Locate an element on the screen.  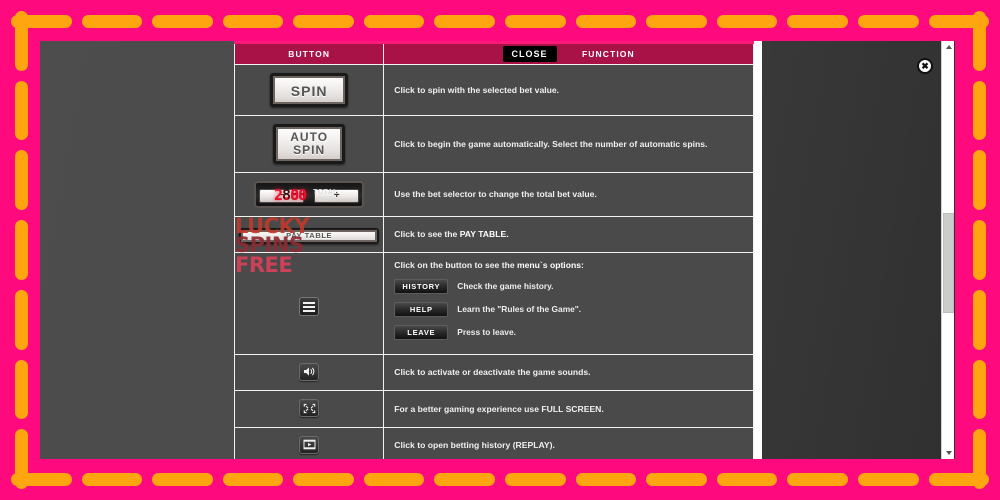
frame-dash-col-right is located at coordinates (979, 250).